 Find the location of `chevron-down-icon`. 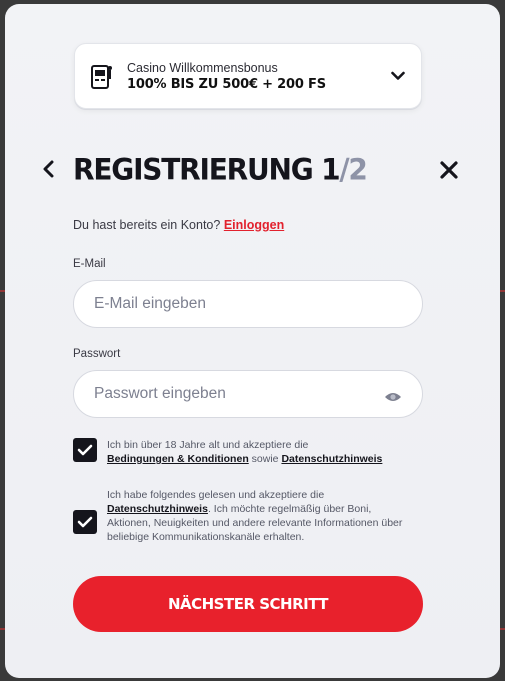

chevron-down-icon is located at coordinates (398, 76).